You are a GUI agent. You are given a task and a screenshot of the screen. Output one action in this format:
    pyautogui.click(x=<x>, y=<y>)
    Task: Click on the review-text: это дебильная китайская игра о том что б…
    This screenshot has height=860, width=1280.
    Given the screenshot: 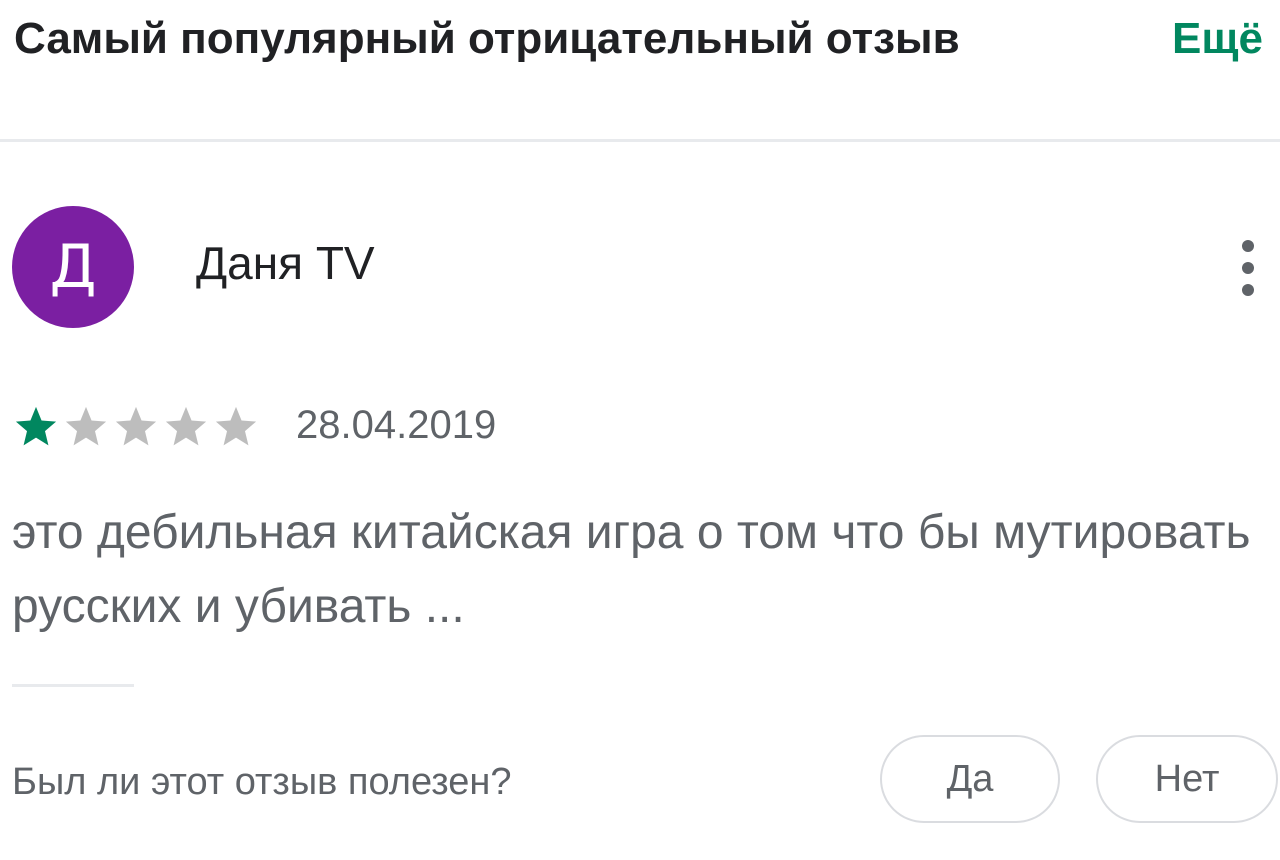 What is the action you would take?
    pyautogui.click(x=631, y=569)
    